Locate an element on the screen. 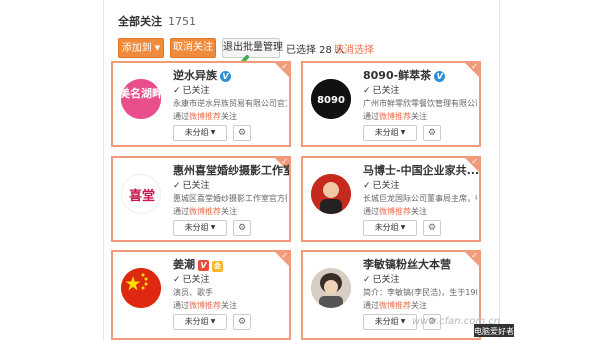 Image resolution: width=600 pixels, height=340 pixels. user-name: 李敏镐粉丝大本营 is located at coordinates (407, 264).